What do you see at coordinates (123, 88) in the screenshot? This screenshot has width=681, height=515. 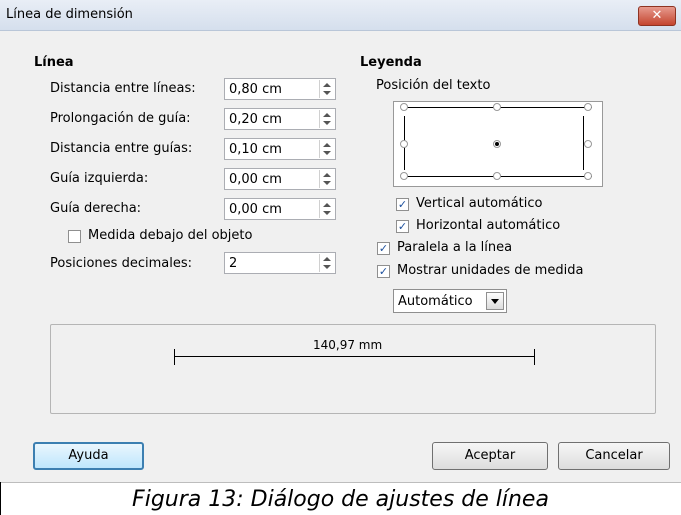 I see `line-distance-label: Distancia entre líneas:` at bounding box center [123, 88].